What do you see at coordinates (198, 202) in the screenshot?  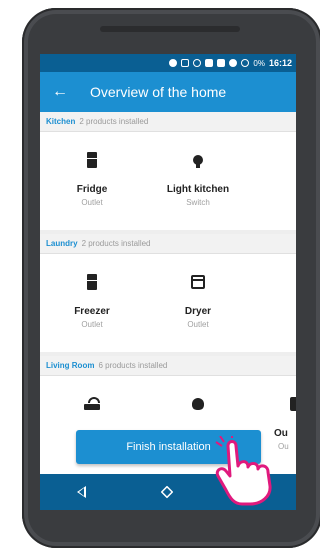 I see `product-type: Switch` at bounding box center [198, 202].